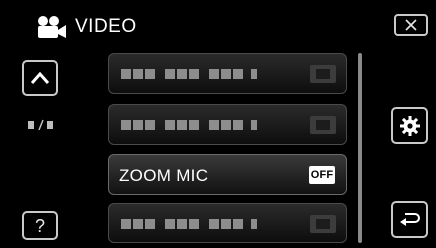 This screenshot has height=248, width=436. What do you see at coordinates (227, 174) in the screenshot?
I see `menu-item-zoom-mic: ZOOM MIC OFF` at bounding box center [227, 174].